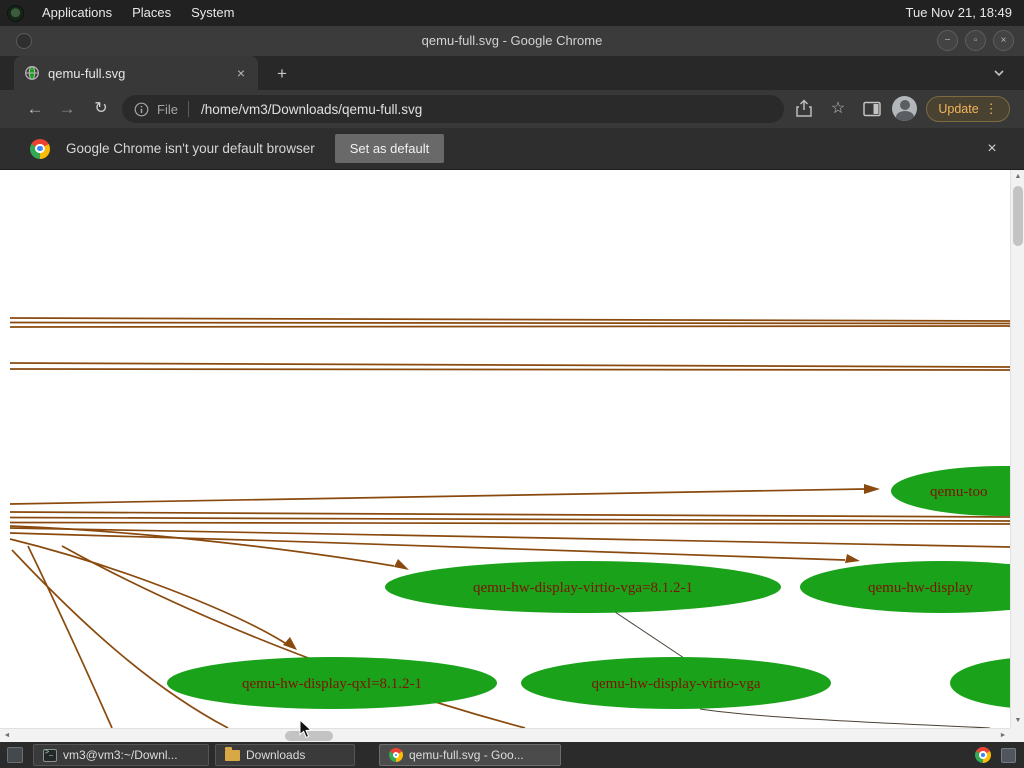 This screenshot has height=768, width=1024. I want to click on graph-node-label: qemu-hw-display-qxl=8.1.2-1, so click(332, 684).